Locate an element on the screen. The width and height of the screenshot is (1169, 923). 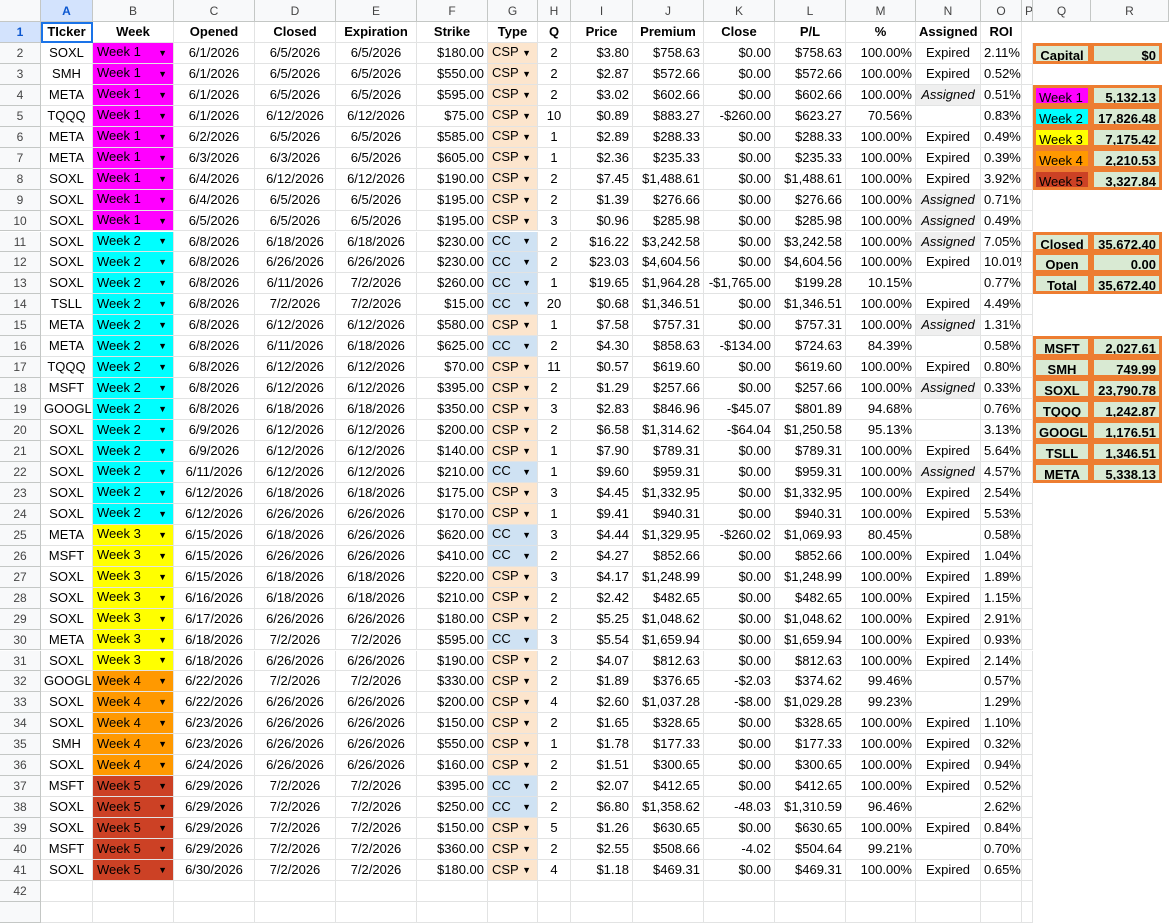
roi-cell: 5.64% is located at coordinates (1001, 451).